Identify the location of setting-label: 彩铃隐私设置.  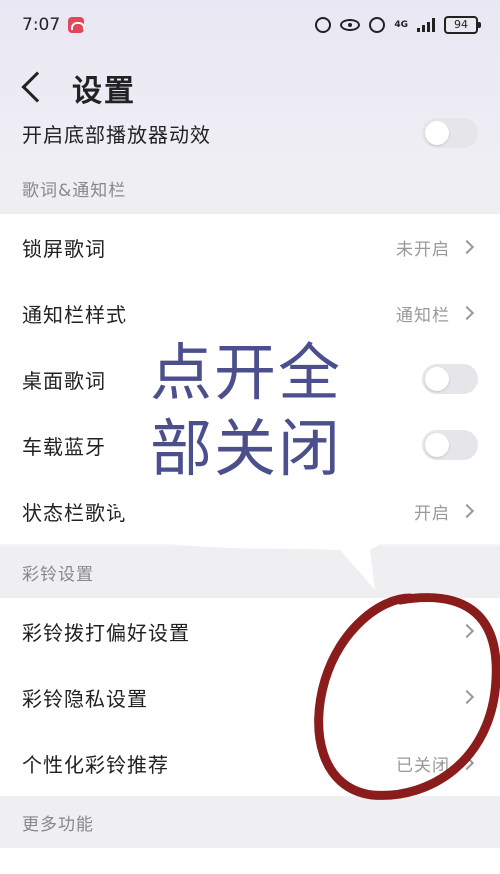
(85, 698).